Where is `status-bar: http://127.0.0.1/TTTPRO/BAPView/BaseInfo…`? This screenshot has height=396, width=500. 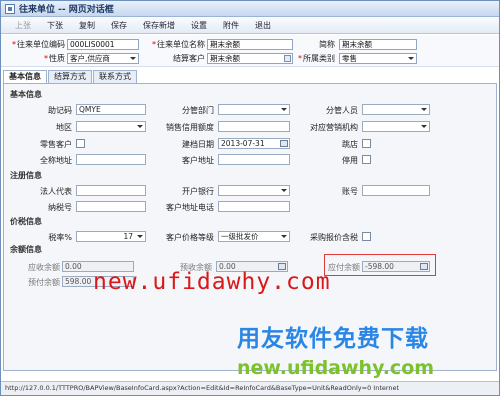 status-bar: http://127.0.0.1/TTTPRO/BAPView/BaseInfo… is located at coordinates (250, 388).